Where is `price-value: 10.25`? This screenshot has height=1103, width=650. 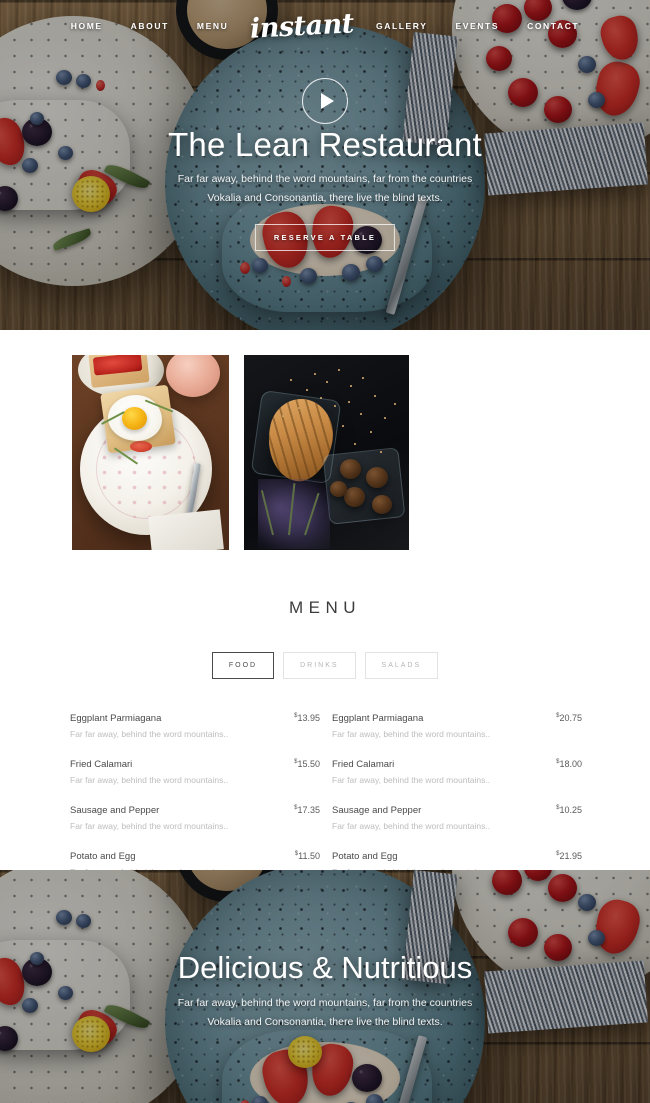 price-value: 10.25 is located at coordinates (570, 810).